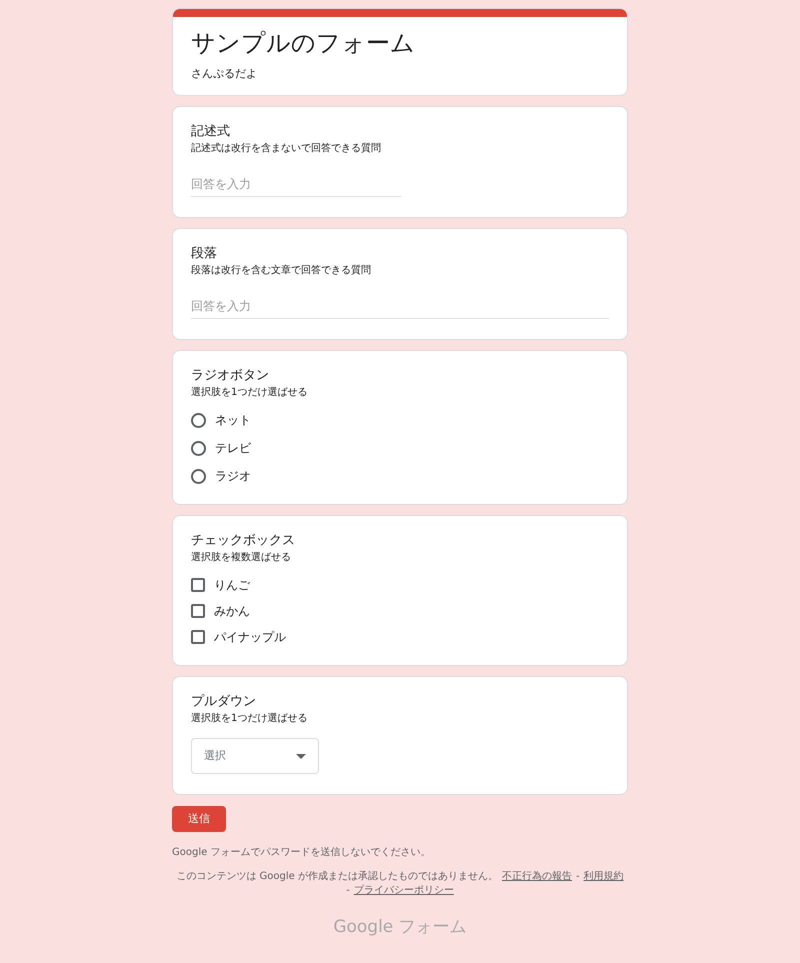  Describe the element at coordinates (286, 149) in the screenshot. I see `question-help: 記述式は改行を含まないで回答できる質問` at that location.